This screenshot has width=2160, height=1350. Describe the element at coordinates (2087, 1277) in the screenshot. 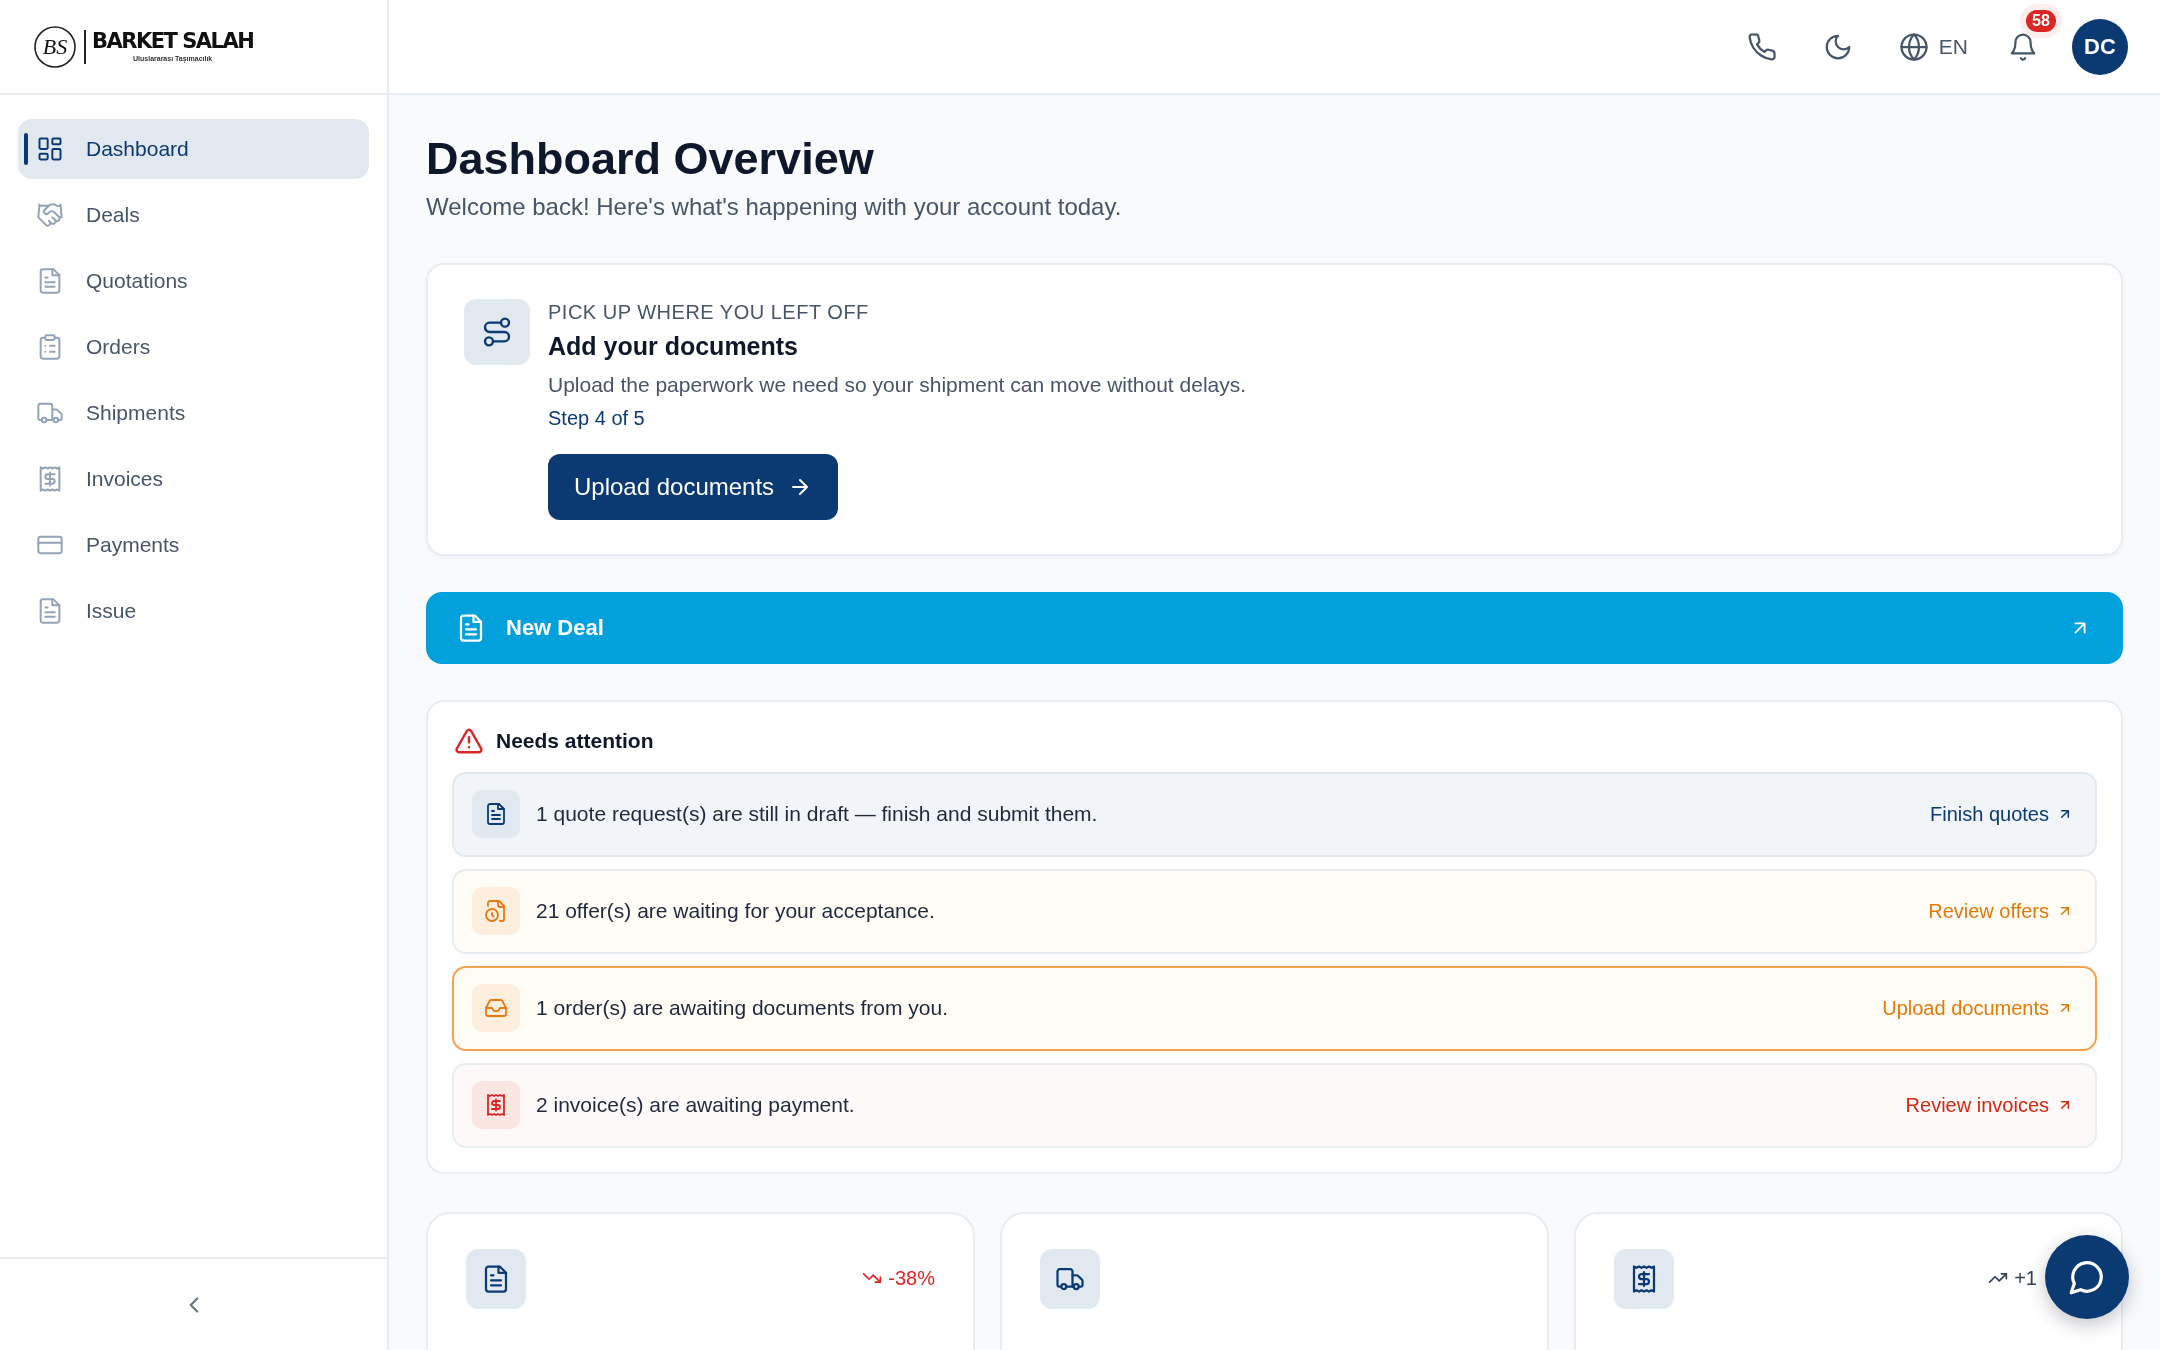

I see `chat-icon` at that location.